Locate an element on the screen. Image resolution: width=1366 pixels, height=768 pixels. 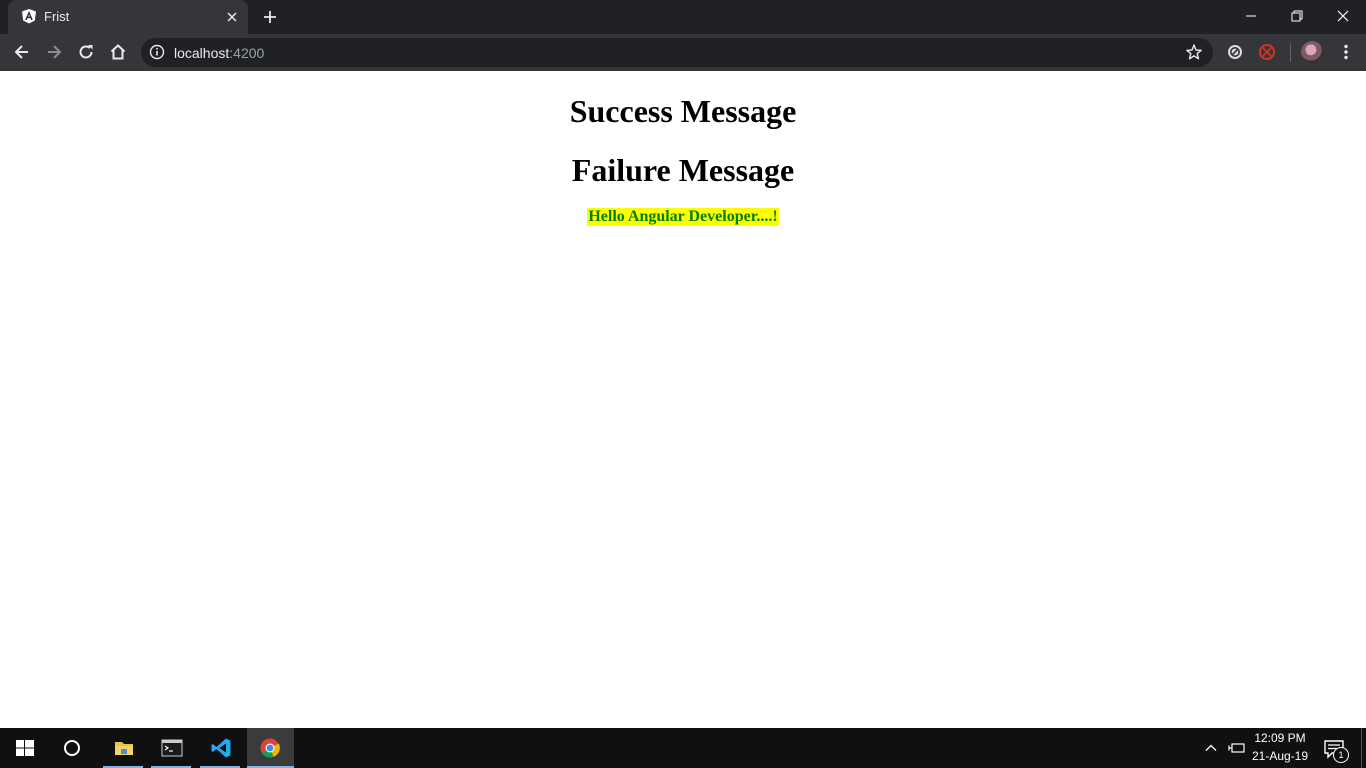
restore-icon is located at coordinates (1297, 16).